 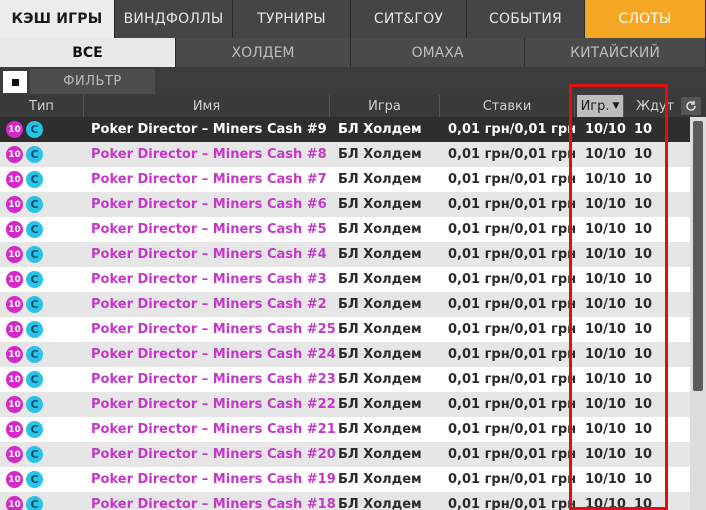 What do you see at coordinates (88, 52) in the screenshot?
I see `subtab-all: ВСЕ` at bounding box center [88, 52].